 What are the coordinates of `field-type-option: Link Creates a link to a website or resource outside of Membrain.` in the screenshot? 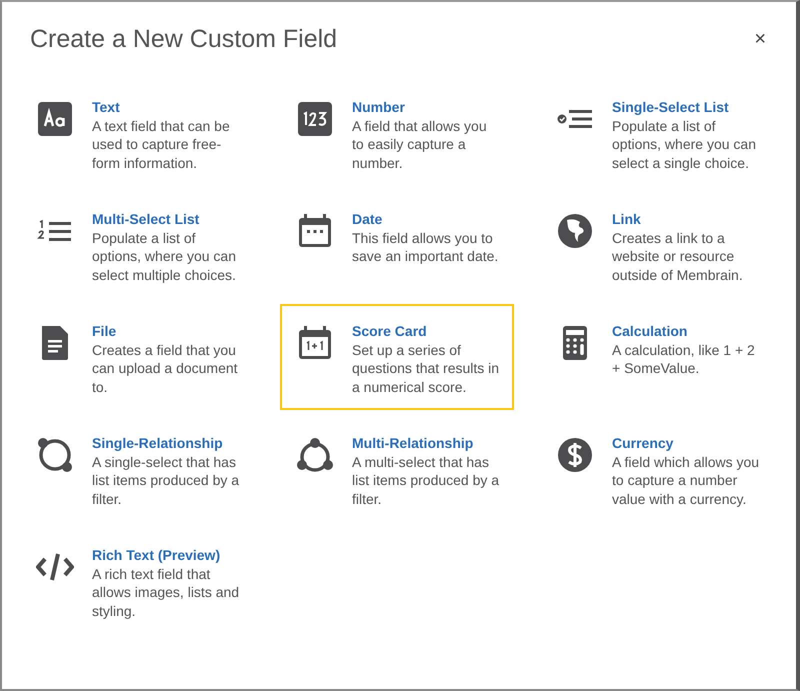 It's located at (657, 245).